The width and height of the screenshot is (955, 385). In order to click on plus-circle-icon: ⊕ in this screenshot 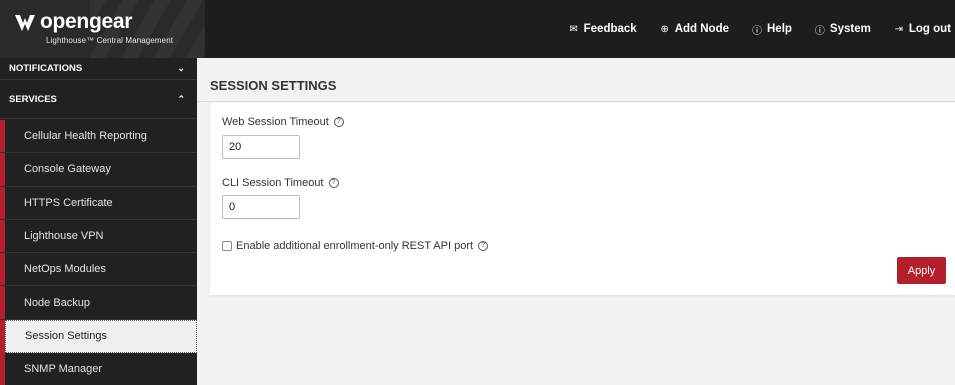, I will do `click(664, 29)`.